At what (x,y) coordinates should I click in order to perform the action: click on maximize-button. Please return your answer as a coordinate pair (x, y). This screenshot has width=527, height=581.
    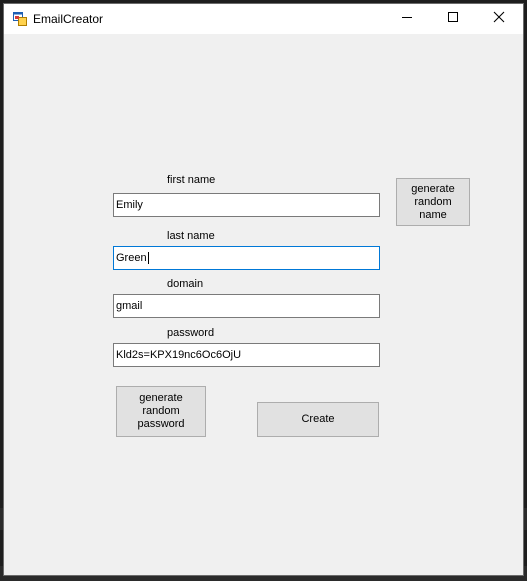
    Looking at the image, I should click on (453, 19).